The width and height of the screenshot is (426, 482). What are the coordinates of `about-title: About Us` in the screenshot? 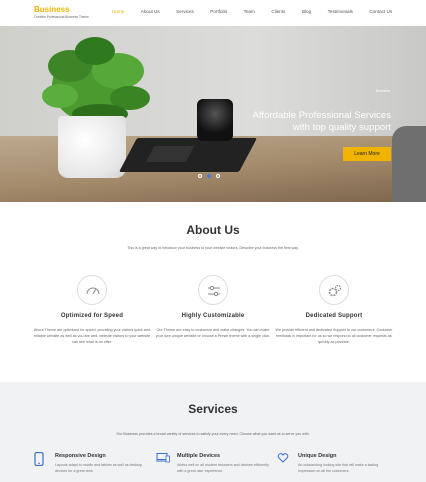 It's located at (213, 230).